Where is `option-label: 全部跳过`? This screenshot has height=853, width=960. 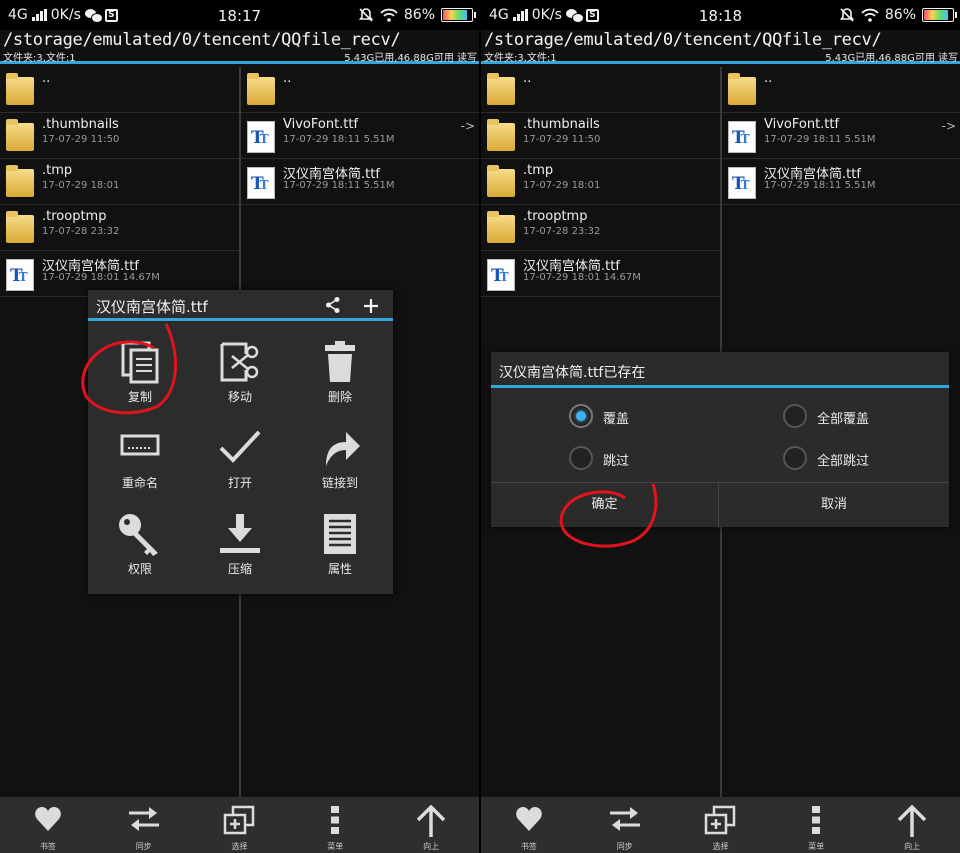 option-label: 全部跳过 is located at coordinates (843, 461).